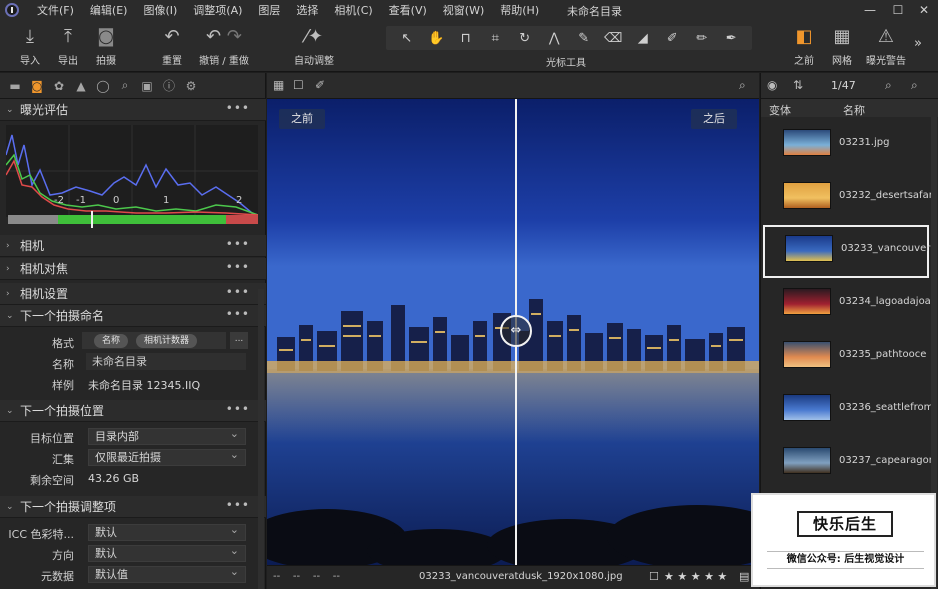 This screenshot has height=589, width=938. I want to click on search-icon: ⌕, so click(914, 85).